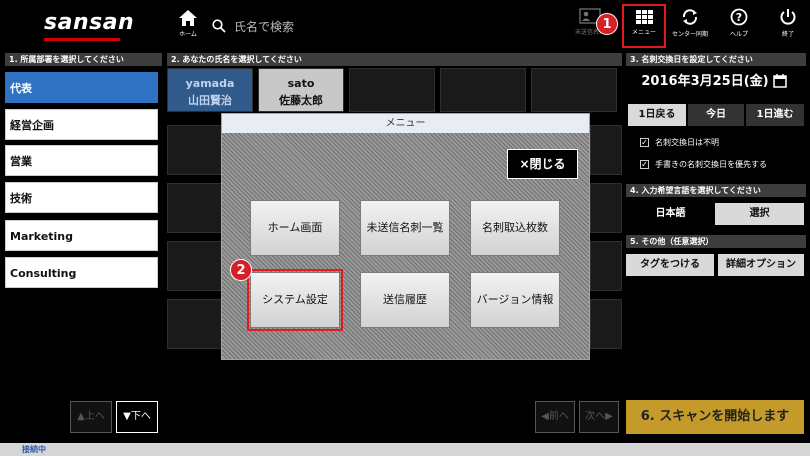 The image size is (810, 456). I want to click on detail-options-button: 詳細オプション, so click(761, 265).